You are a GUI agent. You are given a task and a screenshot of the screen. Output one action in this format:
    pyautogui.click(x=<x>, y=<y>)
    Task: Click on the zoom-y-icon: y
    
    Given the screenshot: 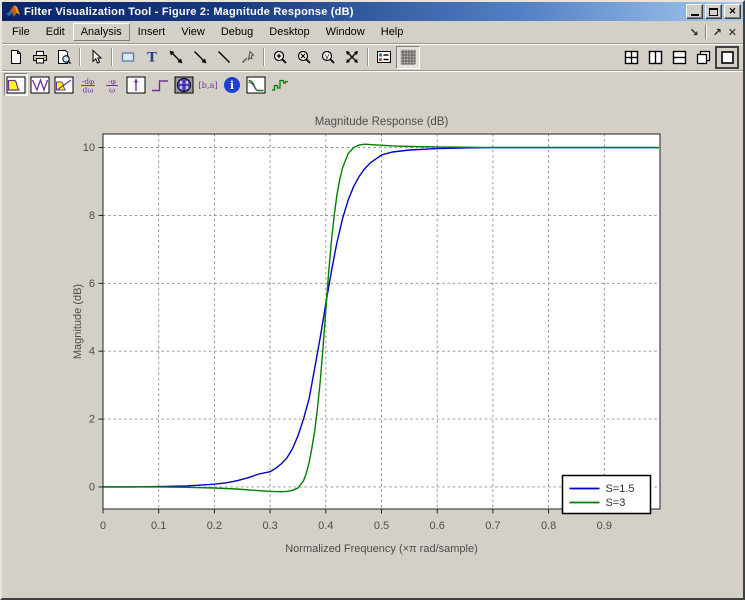 What is the action you would take?
    pyautogui.click(x=328, y=57)
    